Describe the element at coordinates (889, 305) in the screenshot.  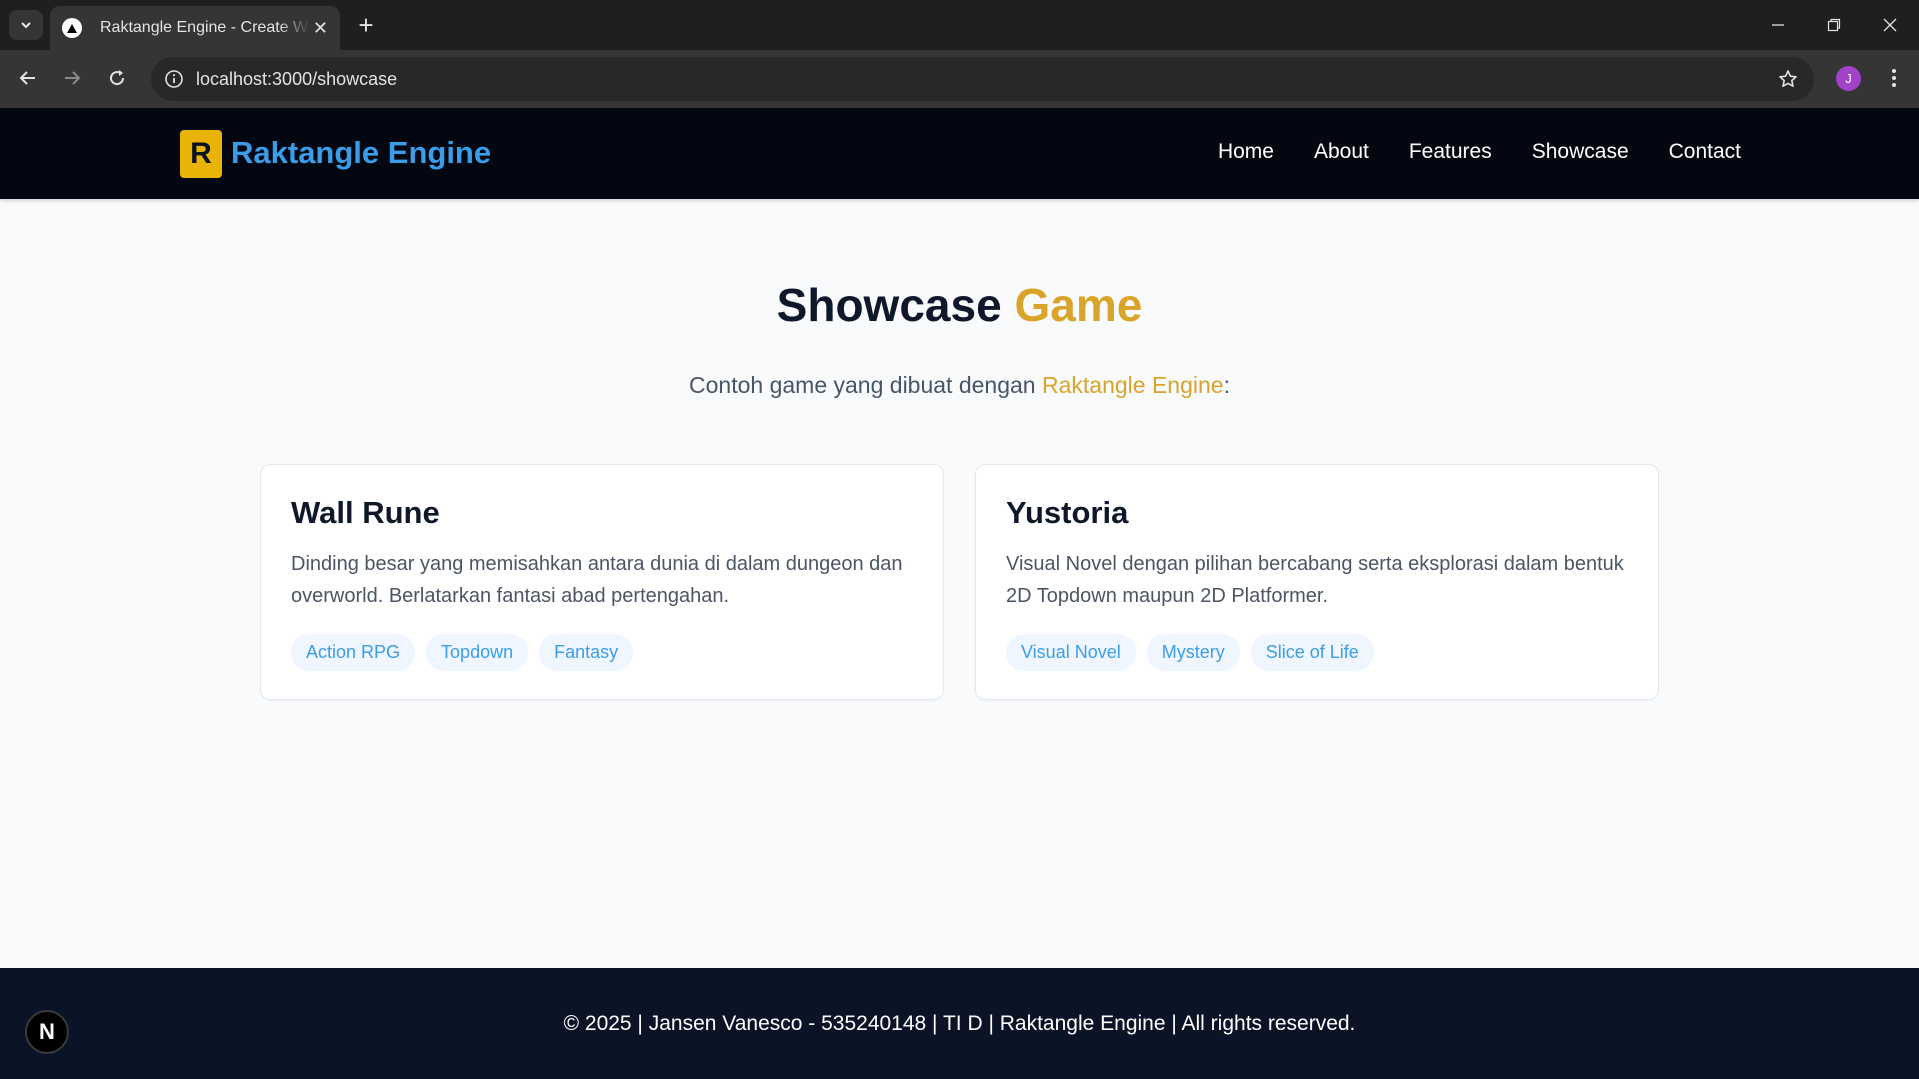
I see `page-title-main: Showcase` at that location.